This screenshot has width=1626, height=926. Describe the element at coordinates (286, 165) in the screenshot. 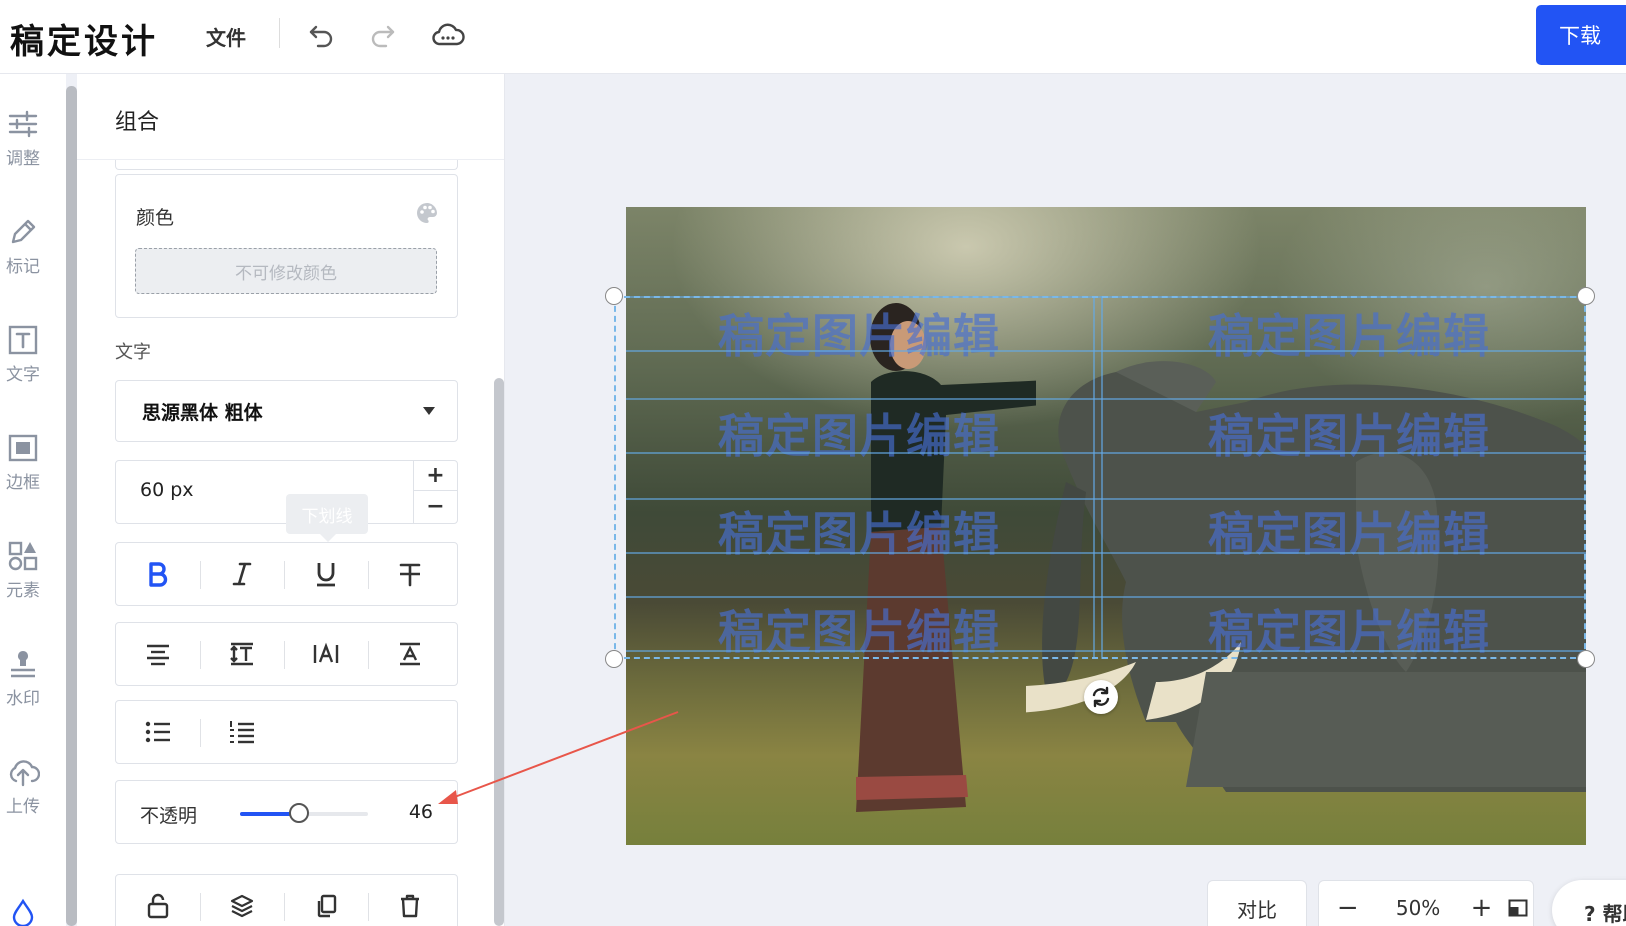

I see `previous-card-edge` at that location.